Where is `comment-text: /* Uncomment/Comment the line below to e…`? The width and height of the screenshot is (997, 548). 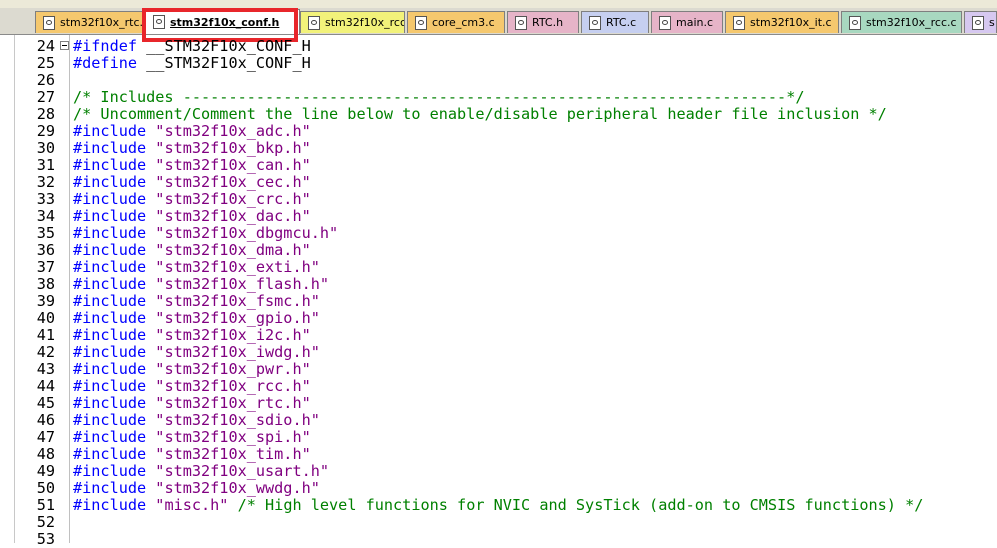
comment-text: /* Uncomment/Comment the line below to e… is located at coordinates (480, 114).